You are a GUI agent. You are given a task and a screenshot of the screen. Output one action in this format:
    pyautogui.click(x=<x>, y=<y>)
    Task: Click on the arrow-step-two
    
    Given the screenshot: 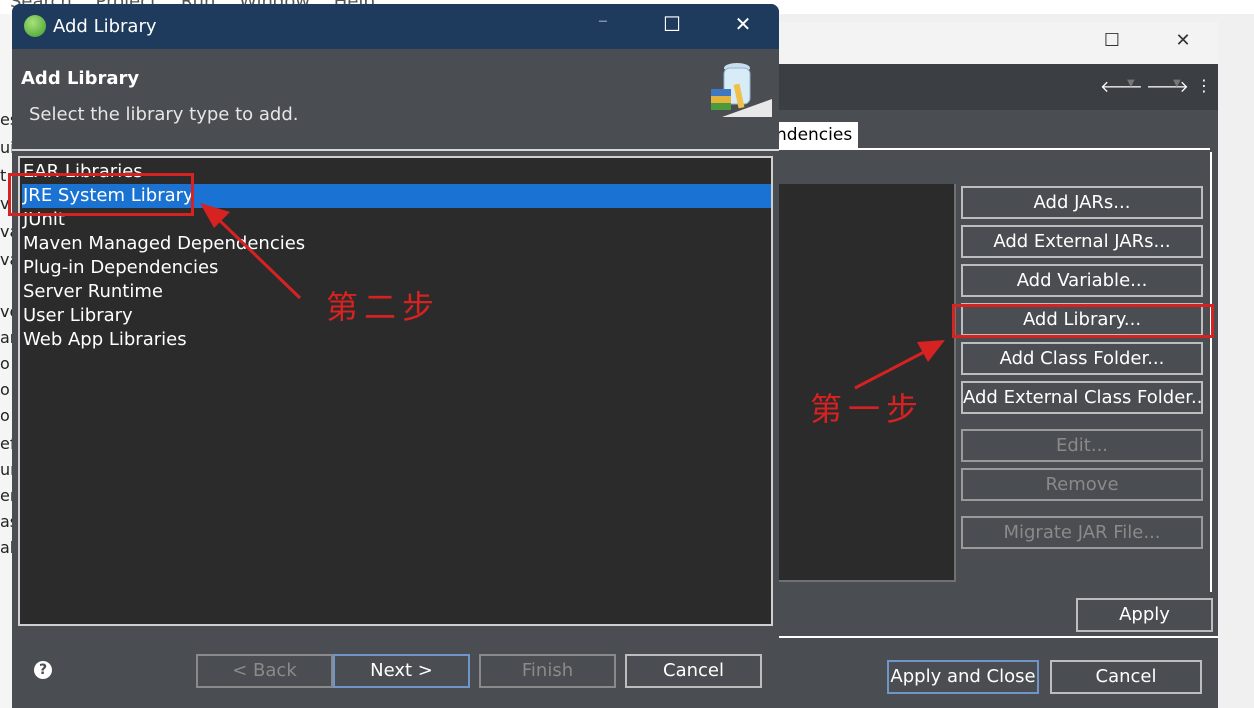 What is the action you would take?
    pyautogui.click(x=257, y=257)
    